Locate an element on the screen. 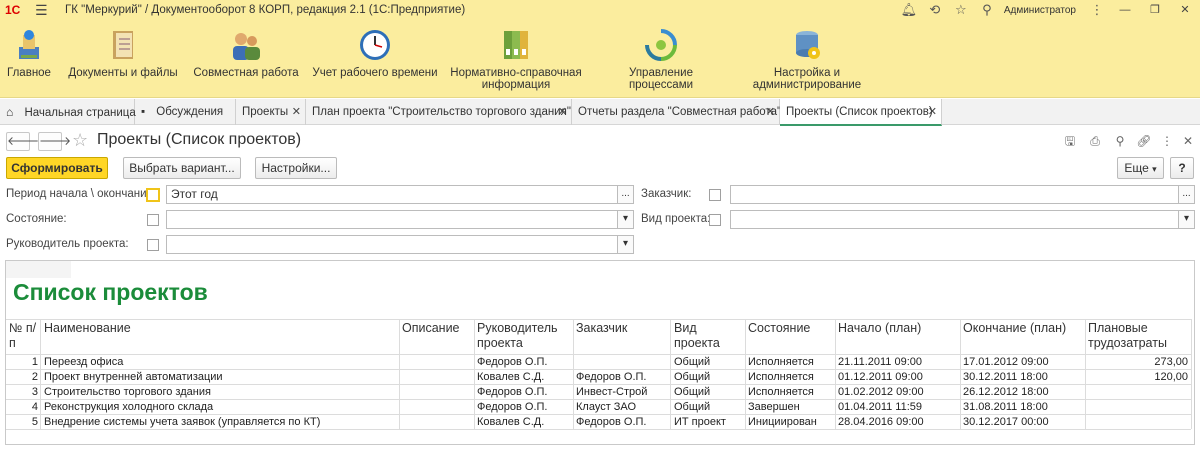  state-field is located at coordinates (392, 219).